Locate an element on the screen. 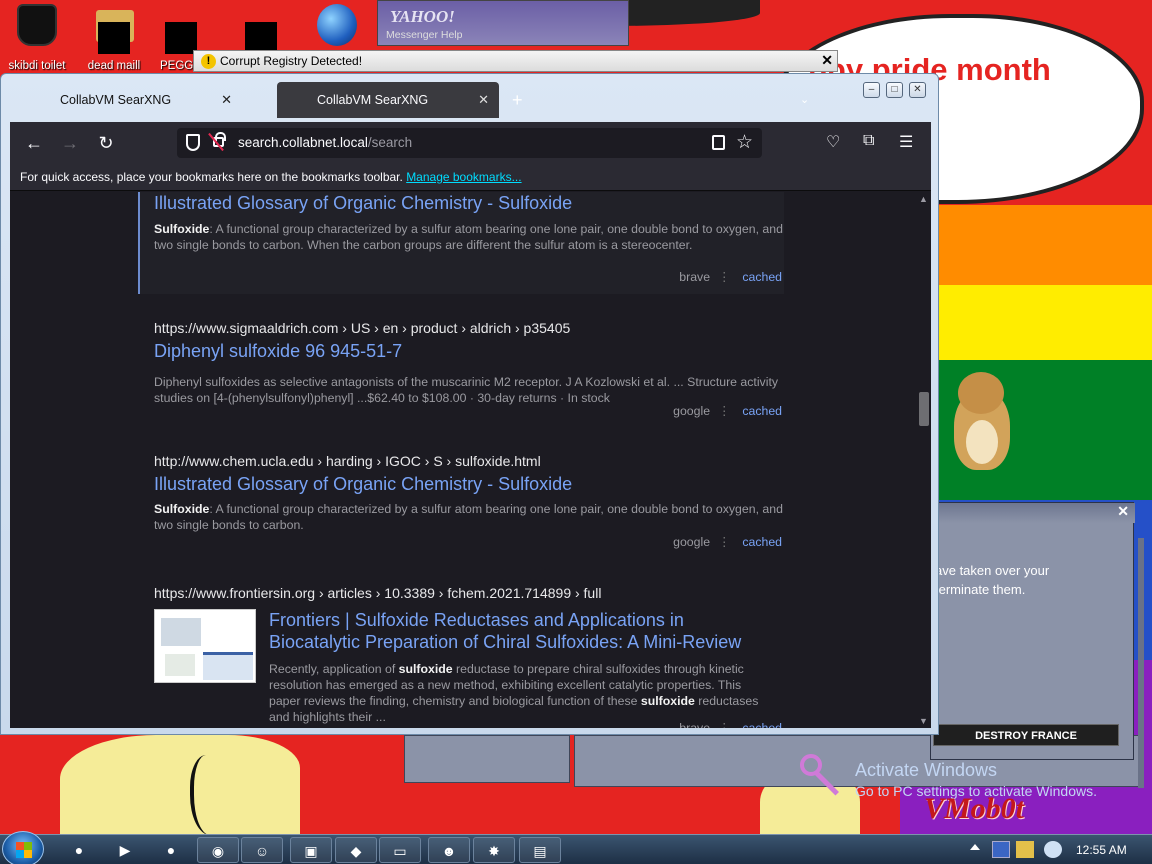  taskbar-app-button: ▭ is located at coordinates (400, 850).